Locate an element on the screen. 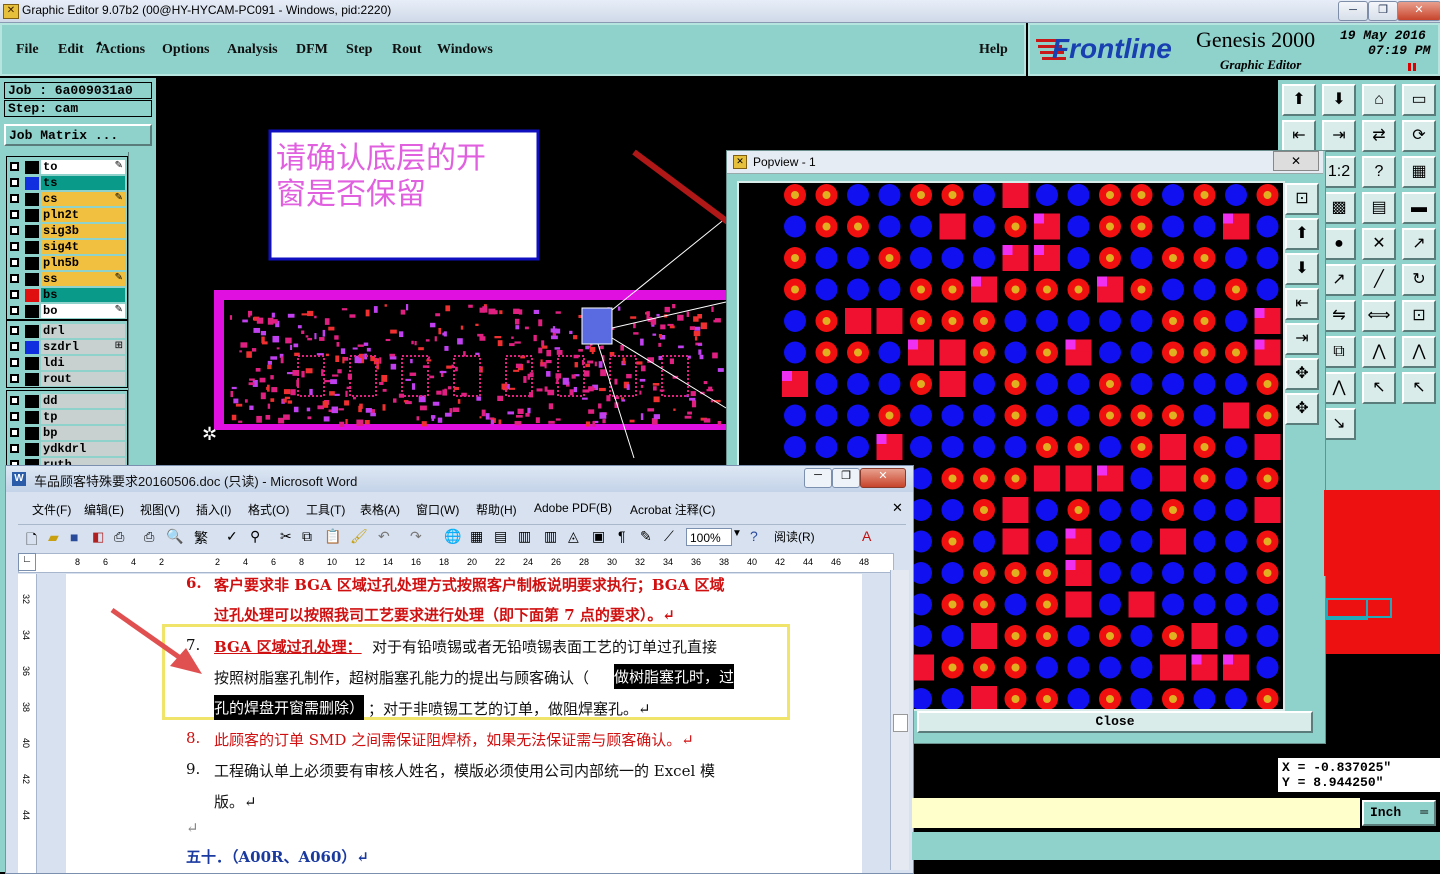 The height and width of the screenshot is (874, 1440). layer-name: szdrl is located at coordinates (83, 347).